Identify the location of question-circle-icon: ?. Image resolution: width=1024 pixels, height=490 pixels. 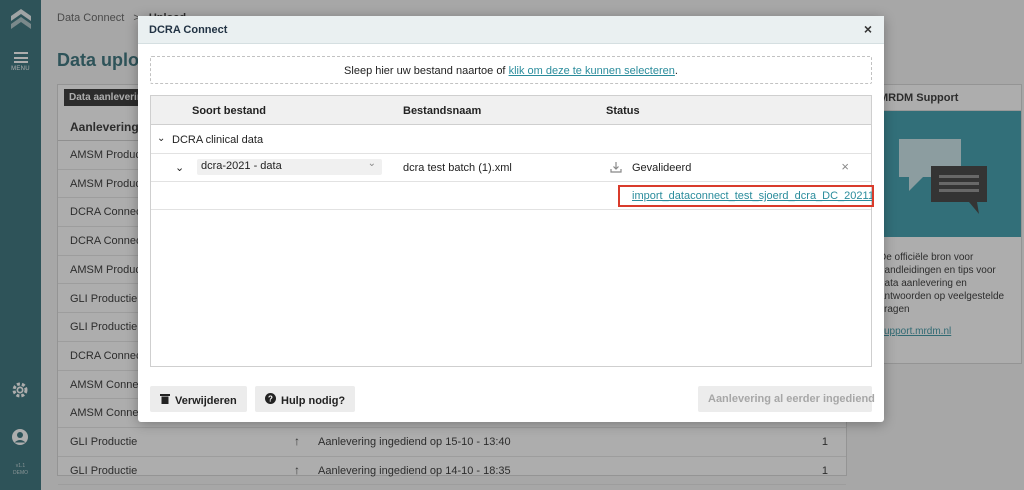
(270, 398).